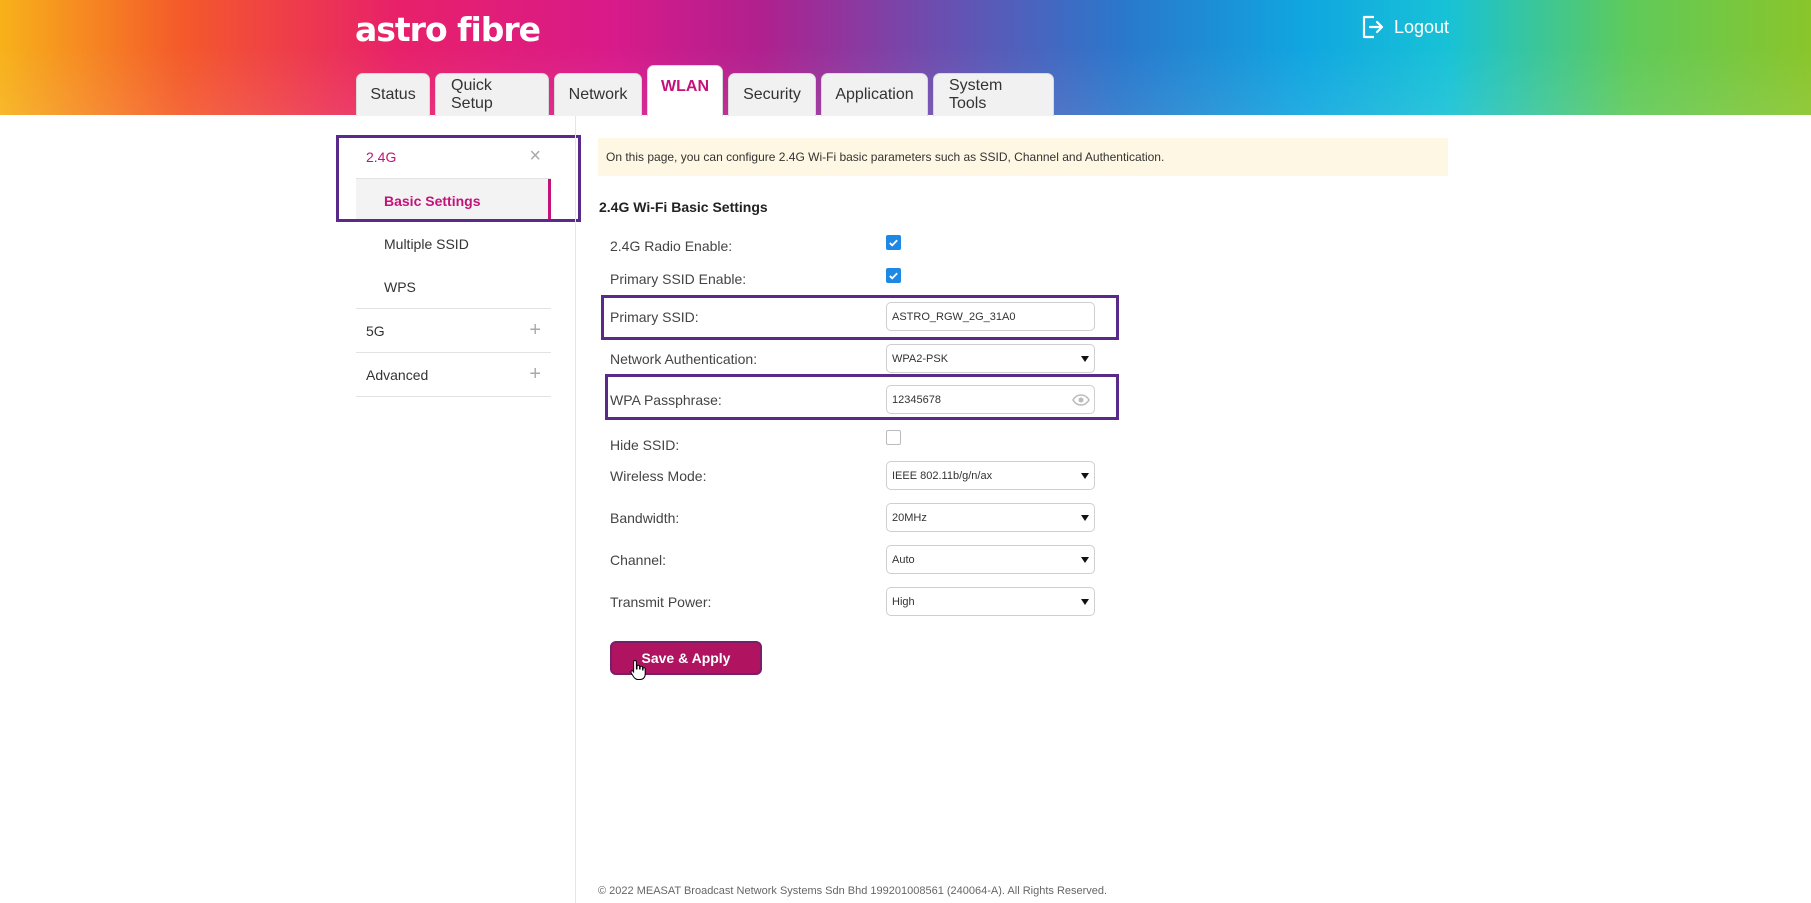 The width and height of the screenshot is (1811, 903). Describe the element at coordinates (638, 669) in the screenshot. I see `hand-cursor-icon` at that location.